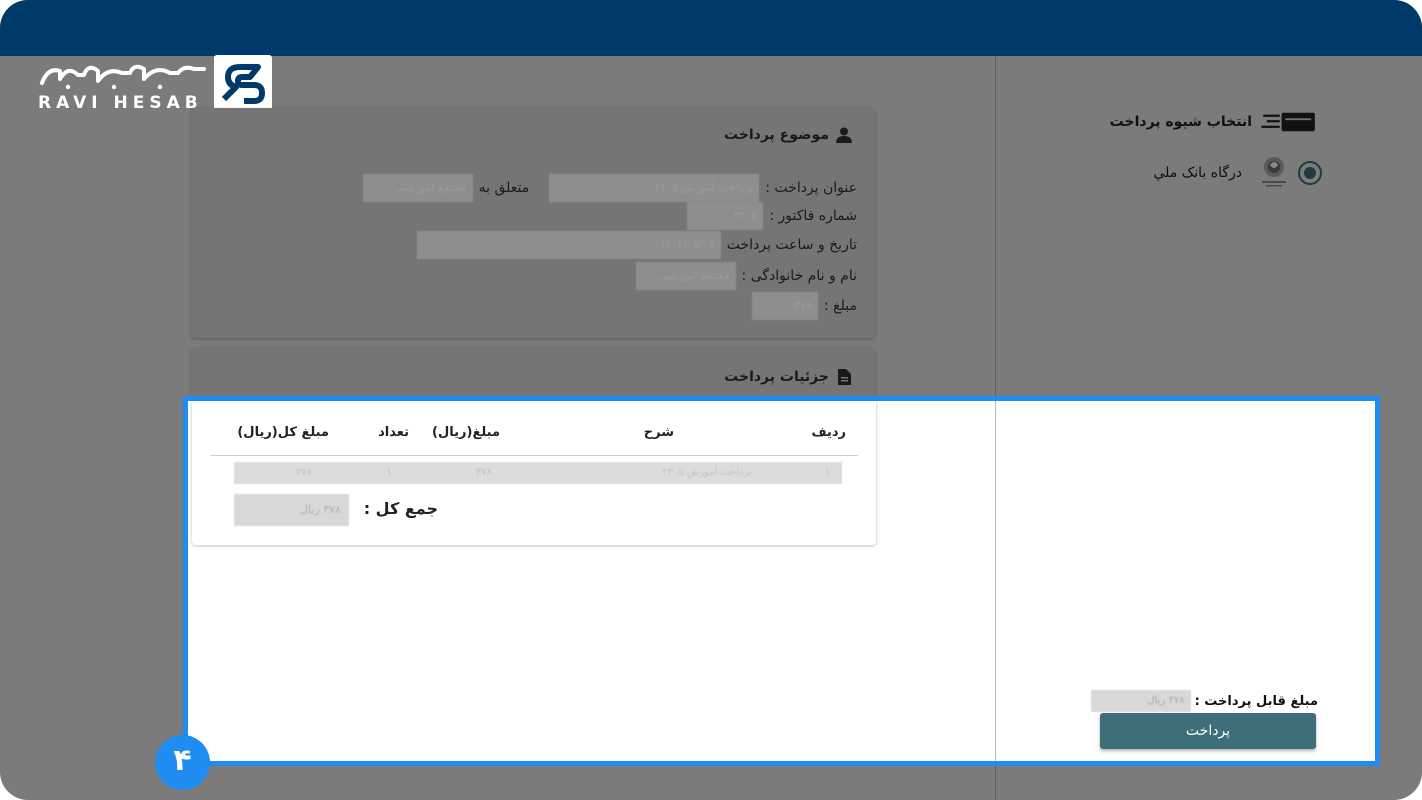 This screenshot has height=800, width=1422. I want to click on logo-mark-icon, so click(243, 84).